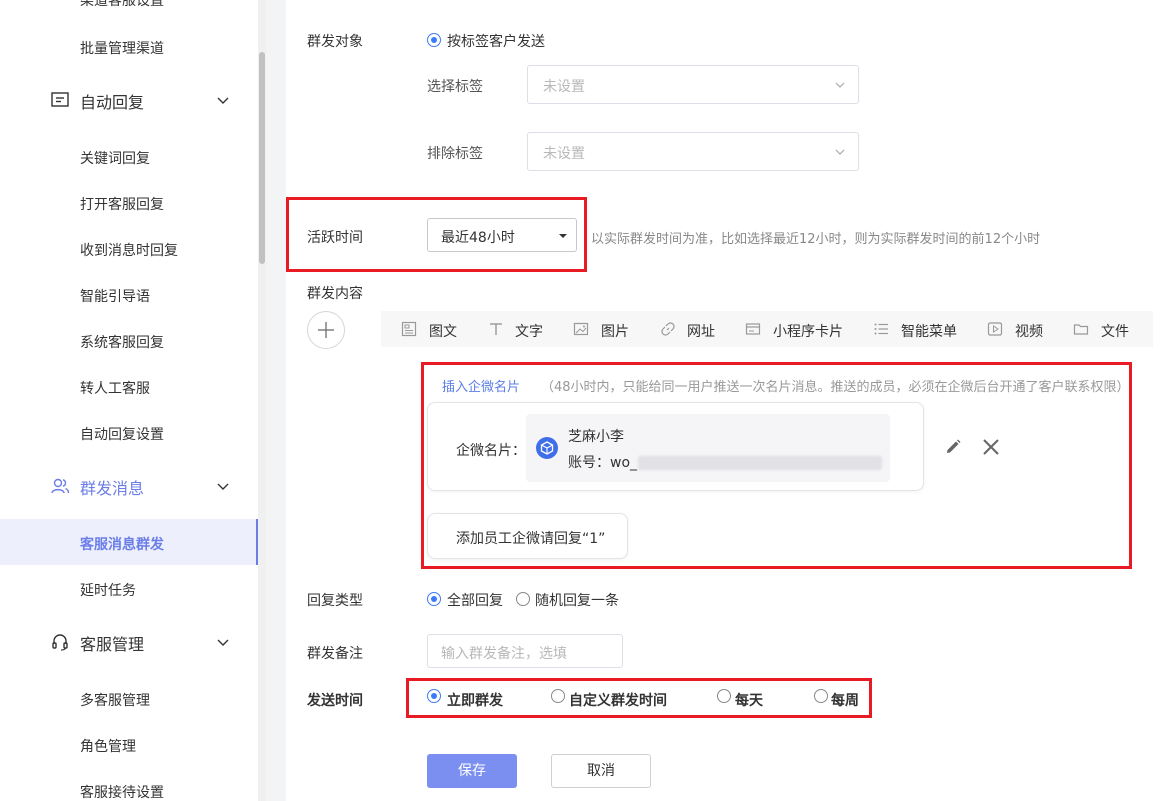  I want to click on tool-label: 图文, so click(443, 332).